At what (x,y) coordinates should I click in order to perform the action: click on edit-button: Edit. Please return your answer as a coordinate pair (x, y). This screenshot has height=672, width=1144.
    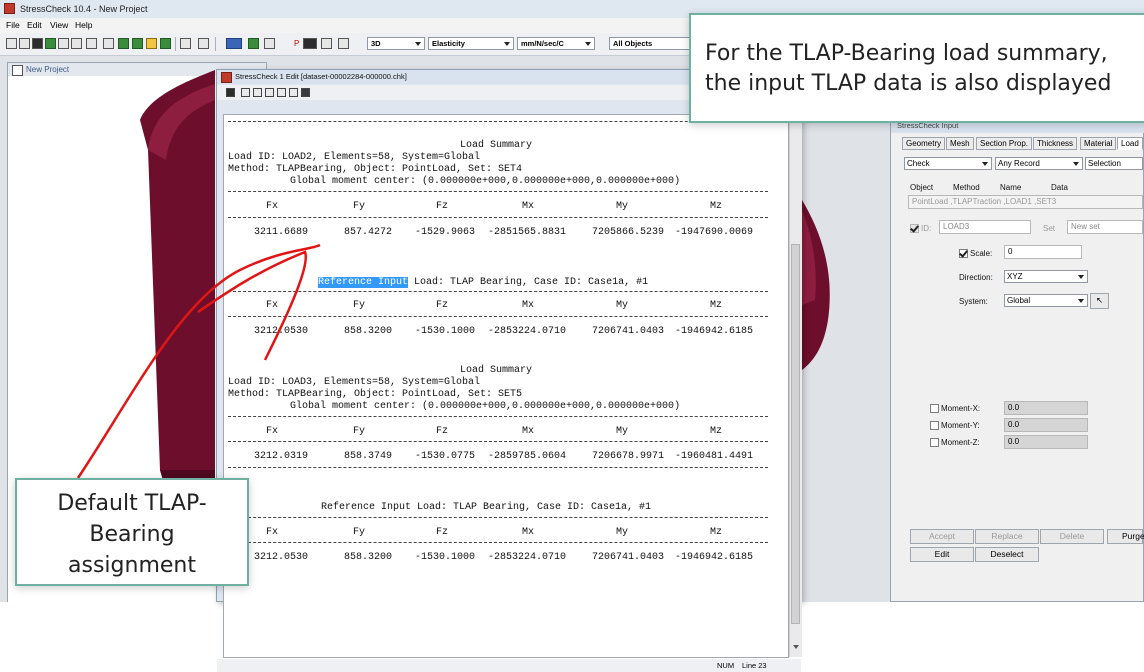
    Looking at the image, I should click on (942, 554).